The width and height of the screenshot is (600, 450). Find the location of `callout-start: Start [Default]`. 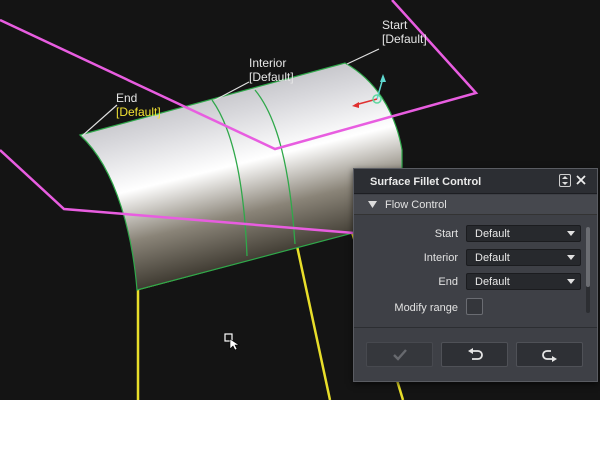

callout-start: Start [Default] is located at coordinates (404, 32).